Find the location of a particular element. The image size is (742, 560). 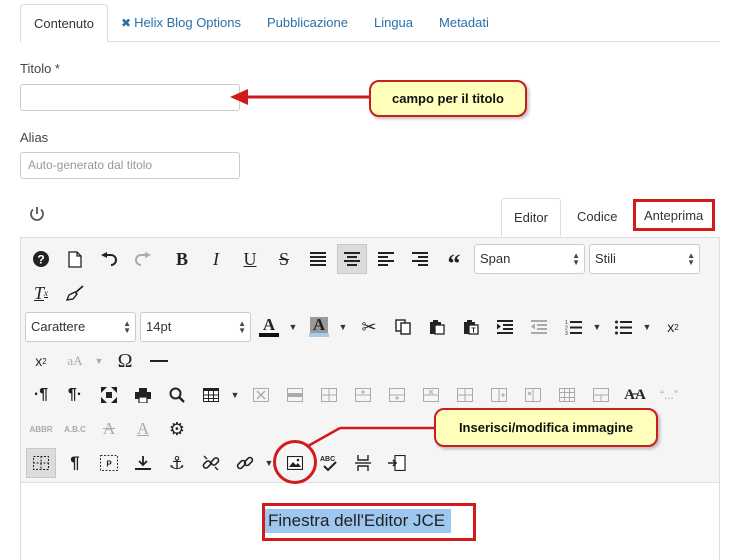

style-props-icon: A̶A is located at coordinates (635, 395).